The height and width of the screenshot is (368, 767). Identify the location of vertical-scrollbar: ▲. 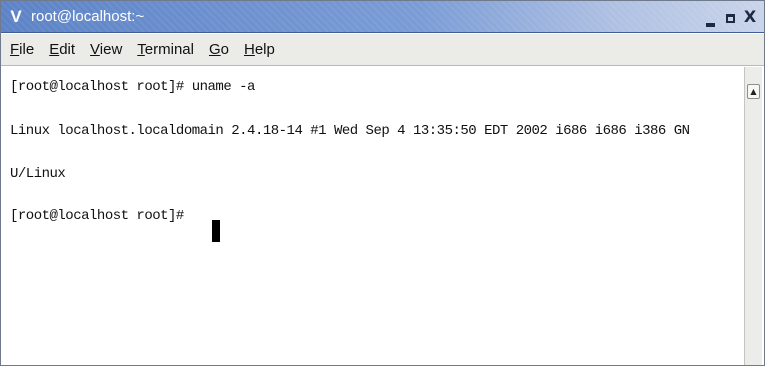
(753, 216).